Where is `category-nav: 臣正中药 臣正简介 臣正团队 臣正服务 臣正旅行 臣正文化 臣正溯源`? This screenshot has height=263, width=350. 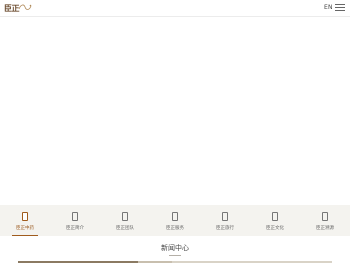
category-nav: 臣正中药 臣正简介 臣正团队 臣正服务 臣正旅行 臣正文化 臣正溯源 is located at coordinates (175, 220).